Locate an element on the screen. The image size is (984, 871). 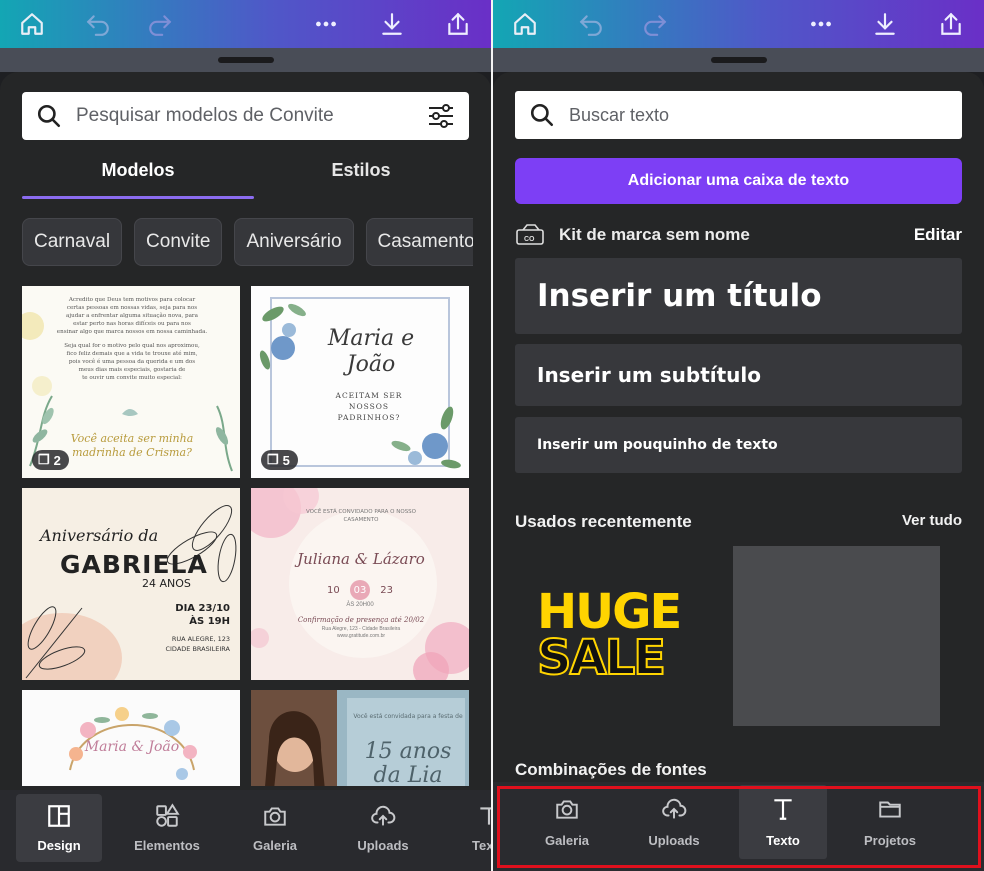
card-couple-names: Juliana & Lázaro is located at coordinates (361, 559).